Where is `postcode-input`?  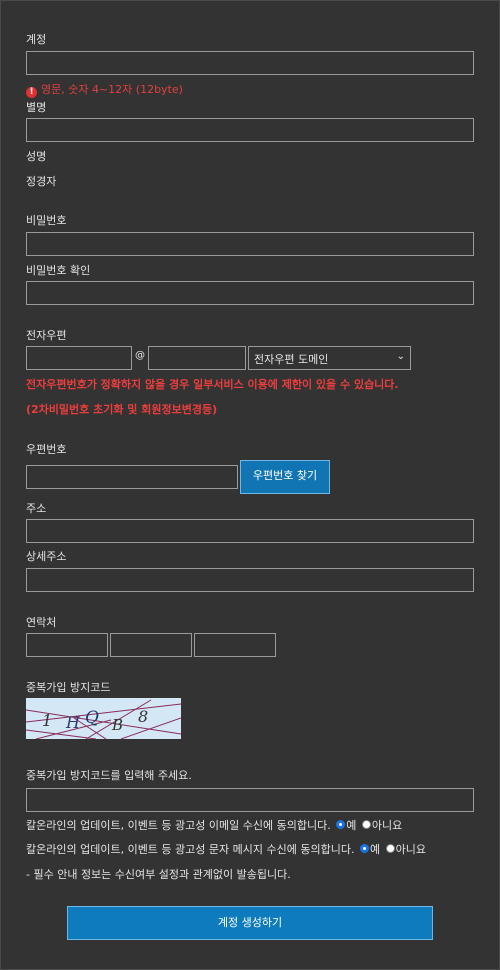
postcode-input is located at coordinates (132, 477).